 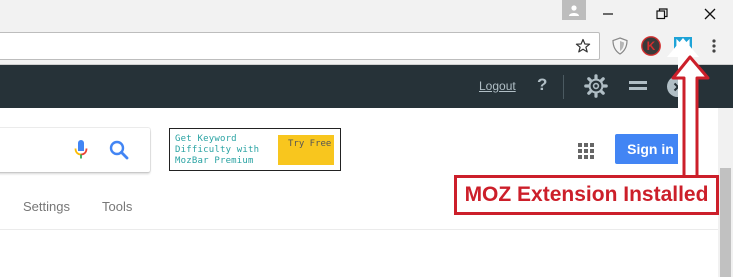 I want to click on mozbar-close-button, so click(x=677, y=86).